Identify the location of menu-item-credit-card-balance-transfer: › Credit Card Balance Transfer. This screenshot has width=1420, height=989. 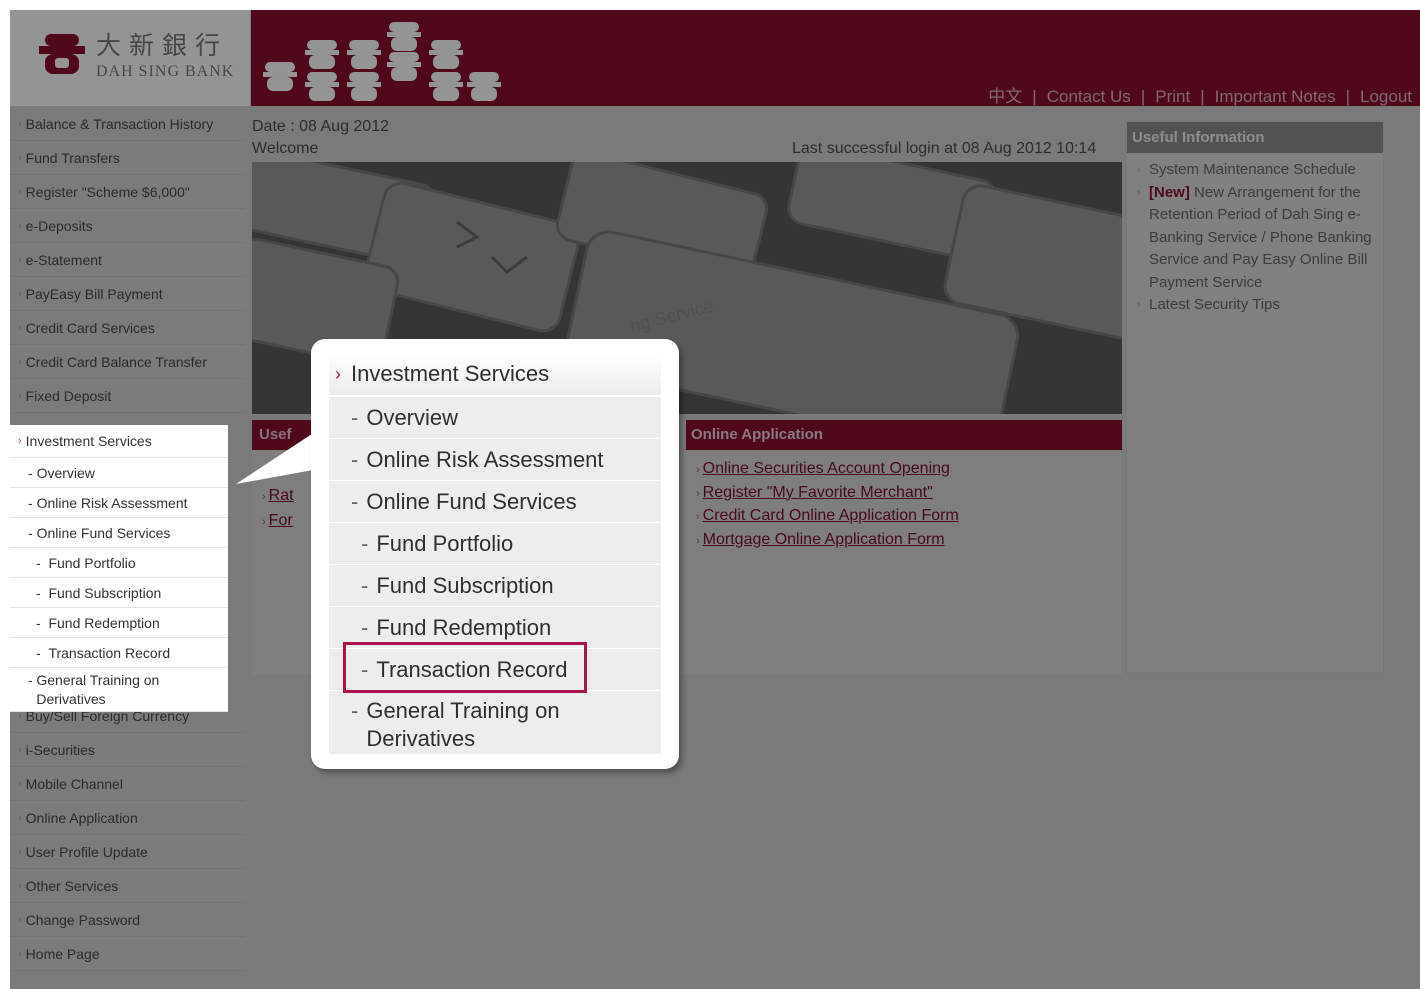
(127, 362).